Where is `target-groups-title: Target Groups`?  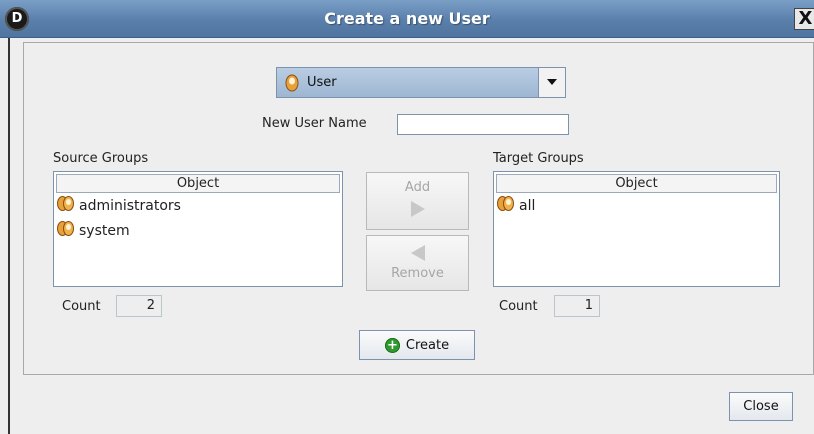 target-groups-title: Target Groups is located at coordinates (538, 158).